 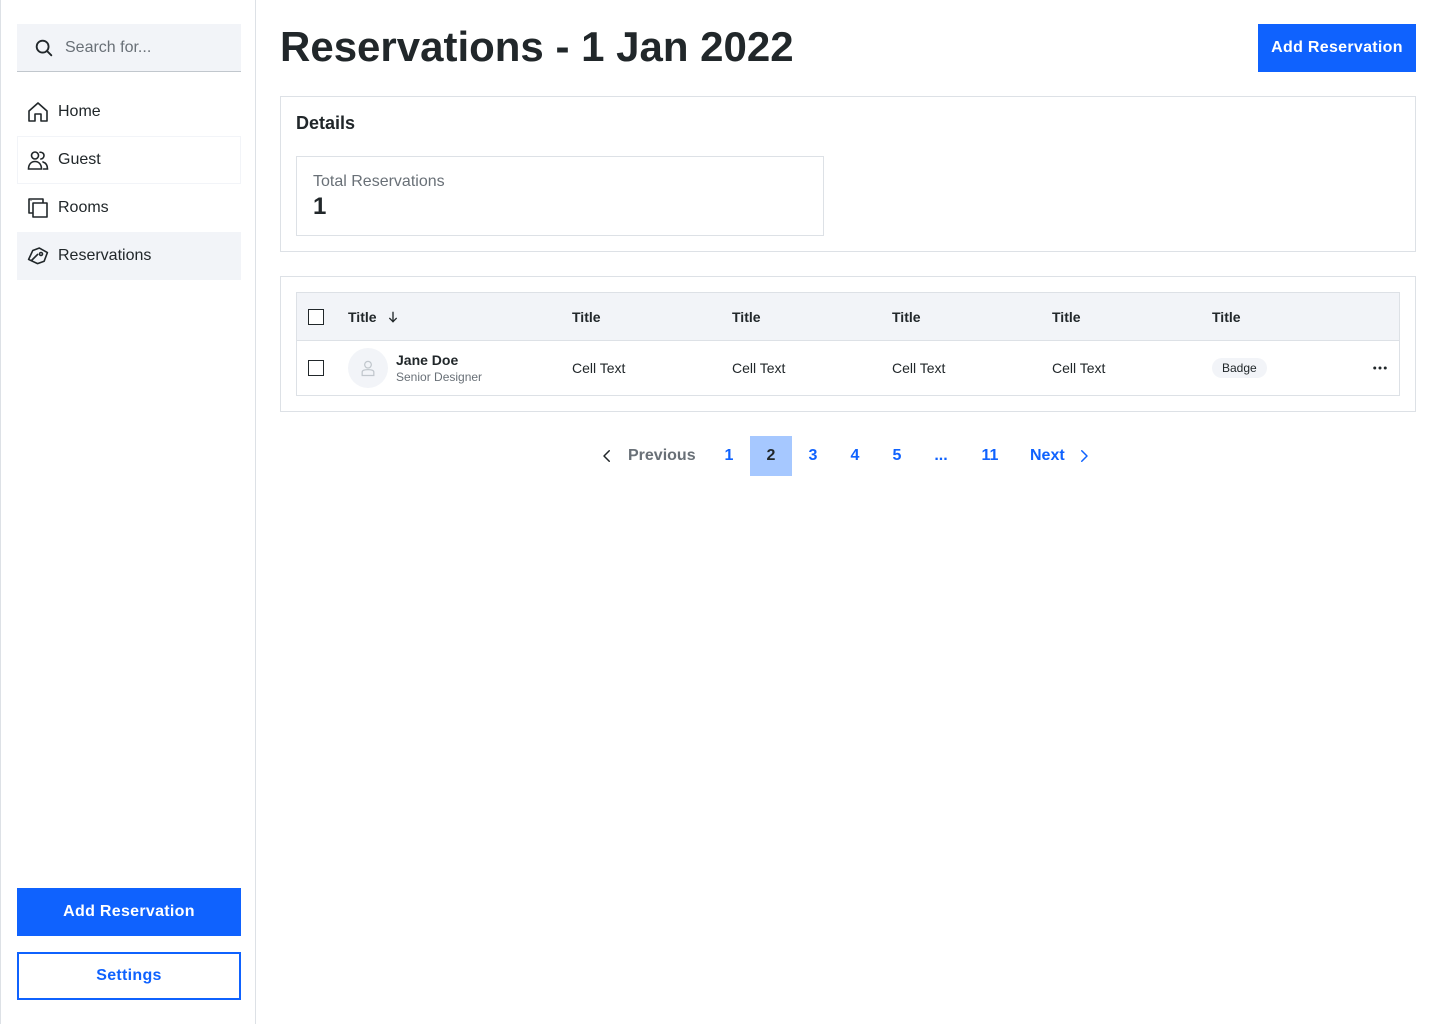 I want to click on page-3: 3, so click(x=813, y=456).